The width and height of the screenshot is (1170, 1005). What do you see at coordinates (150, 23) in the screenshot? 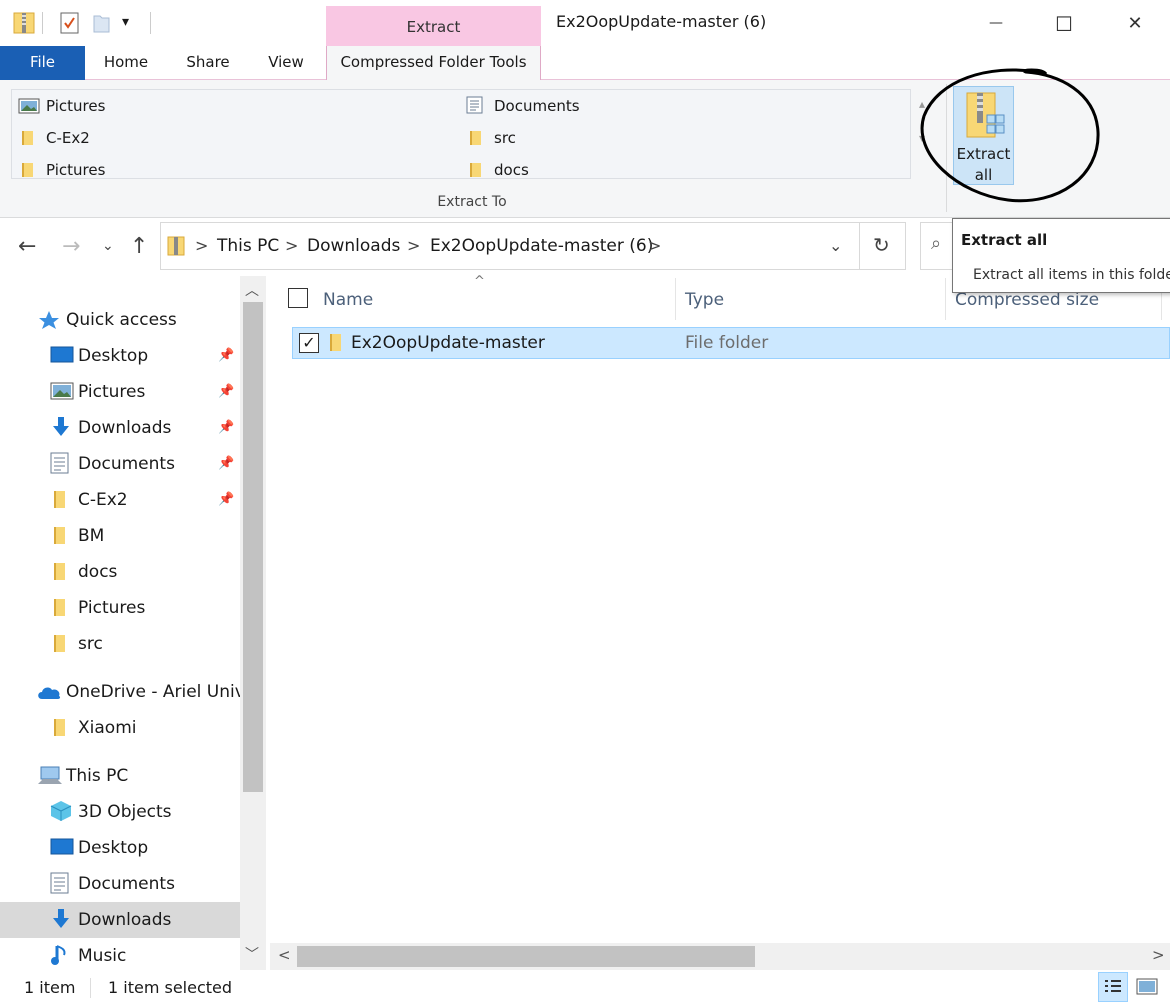
I see `toolbar-divider` at bounding box center [150, 23].